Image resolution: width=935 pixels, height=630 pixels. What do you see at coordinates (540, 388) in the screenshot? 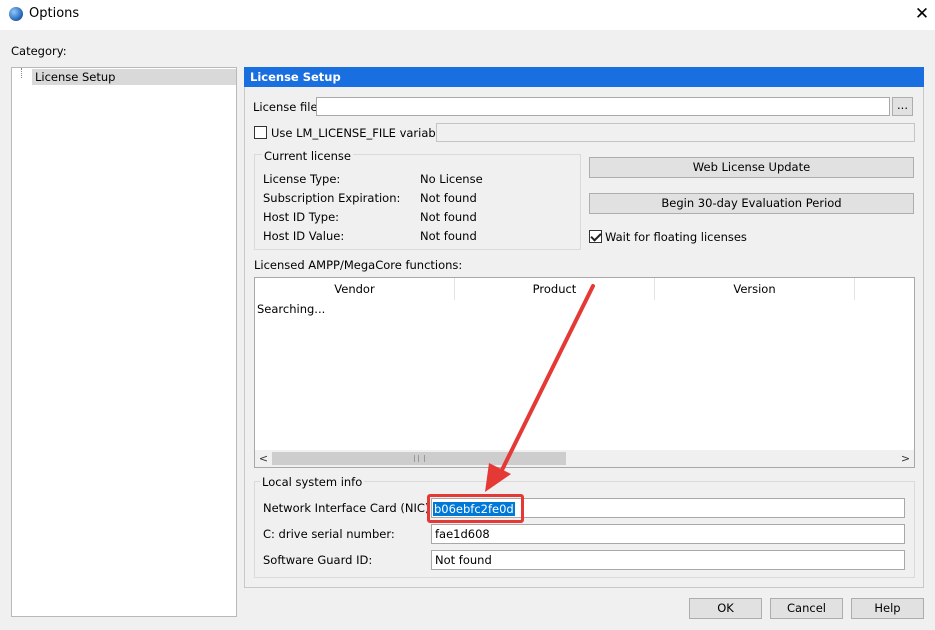
I see `annotation-arrow-icon` at bounding box center [540, 388].